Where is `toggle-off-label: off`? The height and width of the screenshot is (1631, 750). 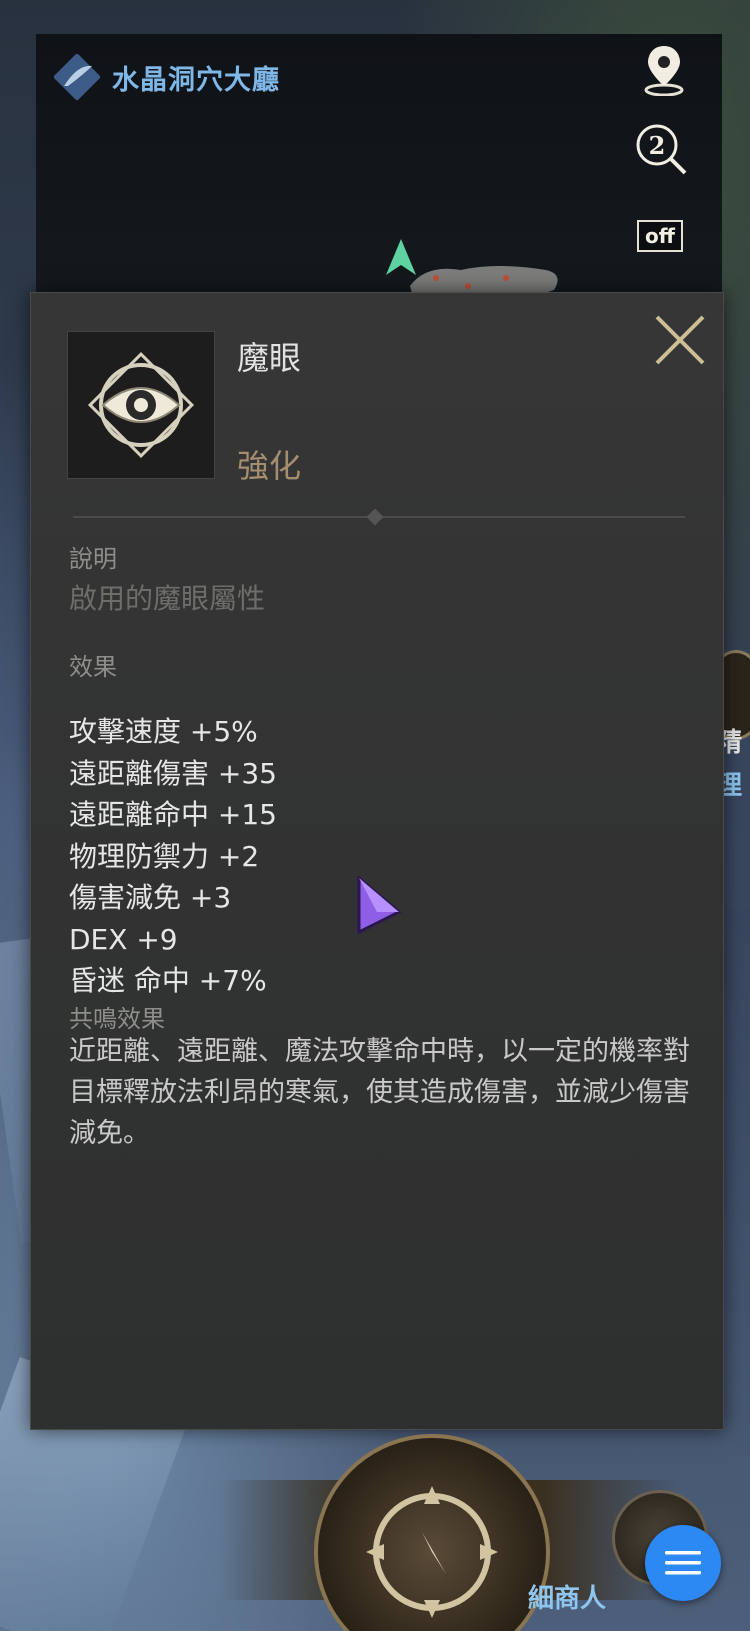
toggle-off-label: off is located at coordinates (660, 236).